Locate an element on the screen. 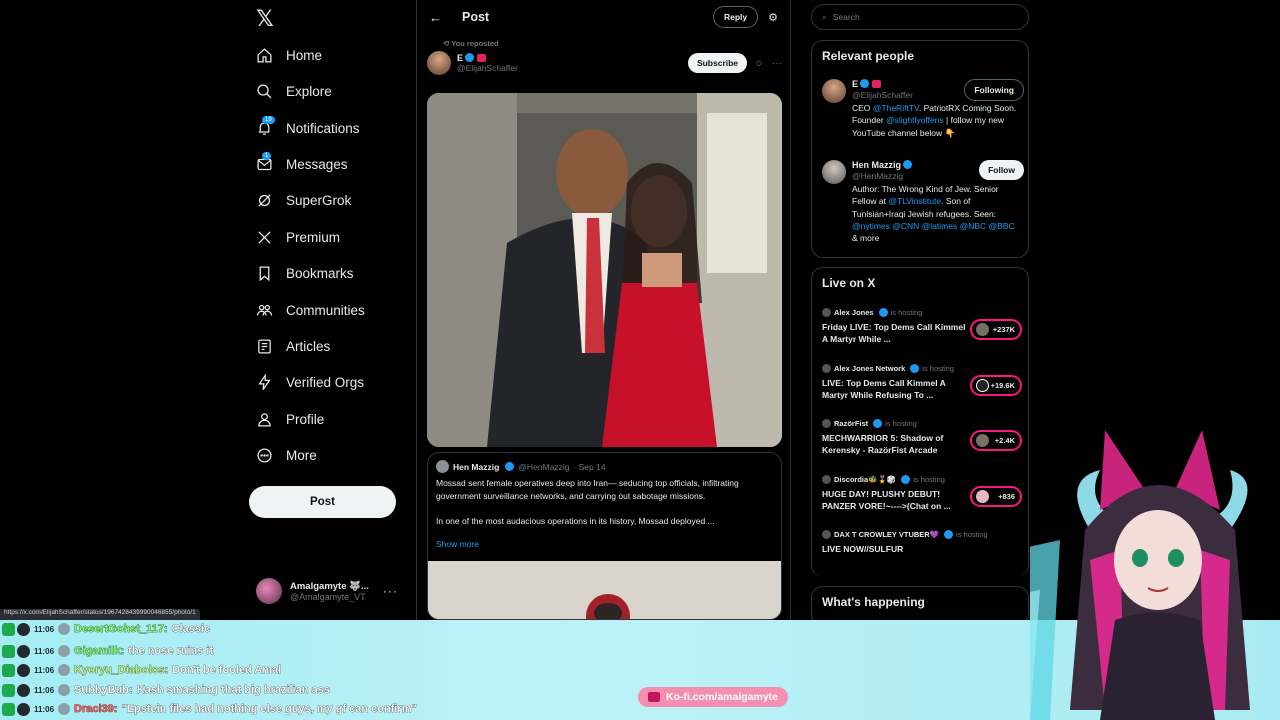  live-listener-count: +836 is located at coordinates (996, 496).